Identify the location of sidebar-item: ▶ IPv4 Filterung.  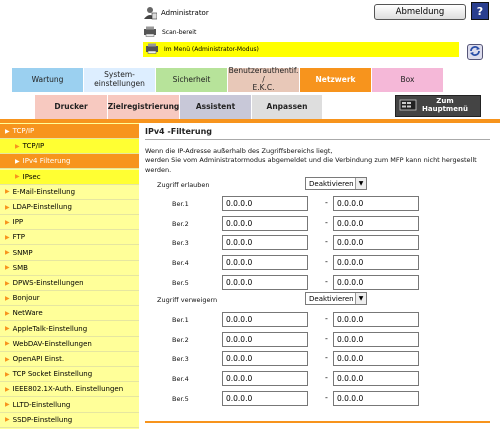
(69, 162).